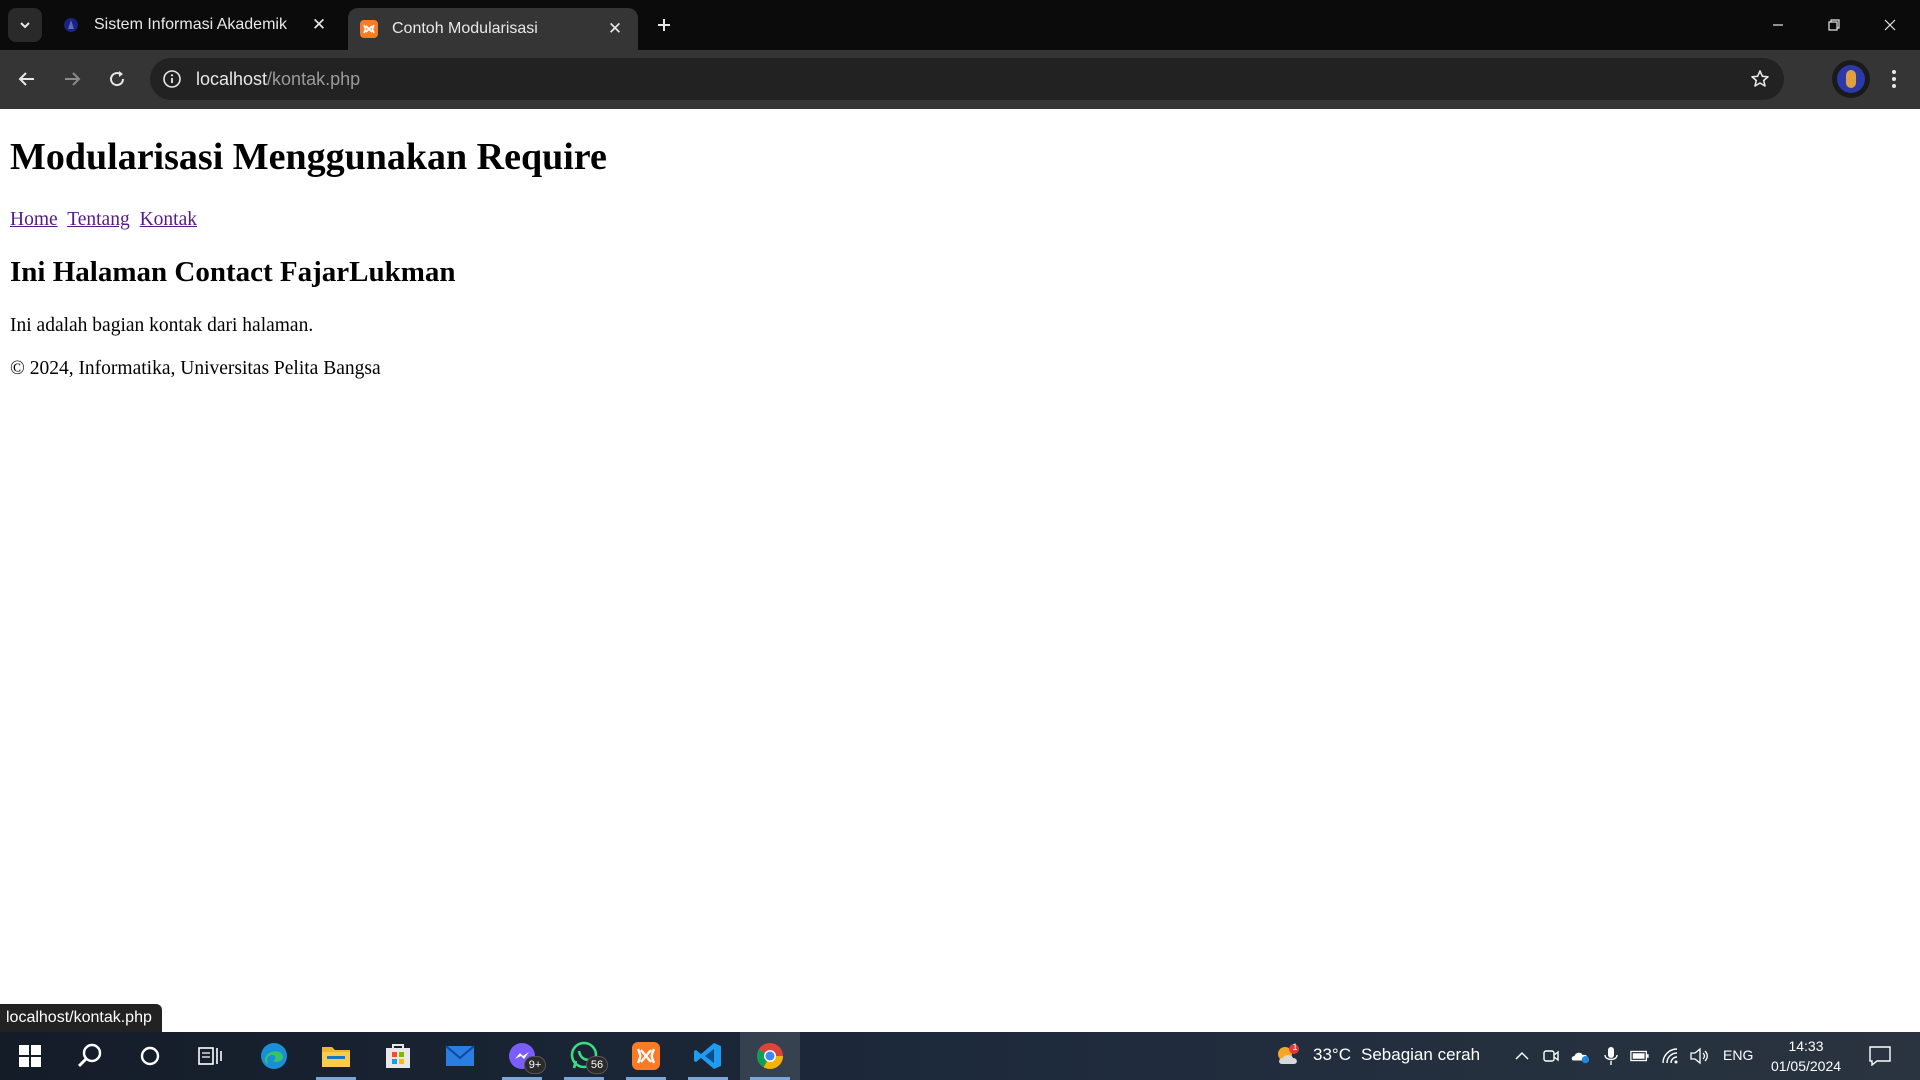 The height and width of the screenshot is (1080, 1920). Describe the element at coordinates (1671, 1056) in the screenshot. I see `wifi-icon` at that location.